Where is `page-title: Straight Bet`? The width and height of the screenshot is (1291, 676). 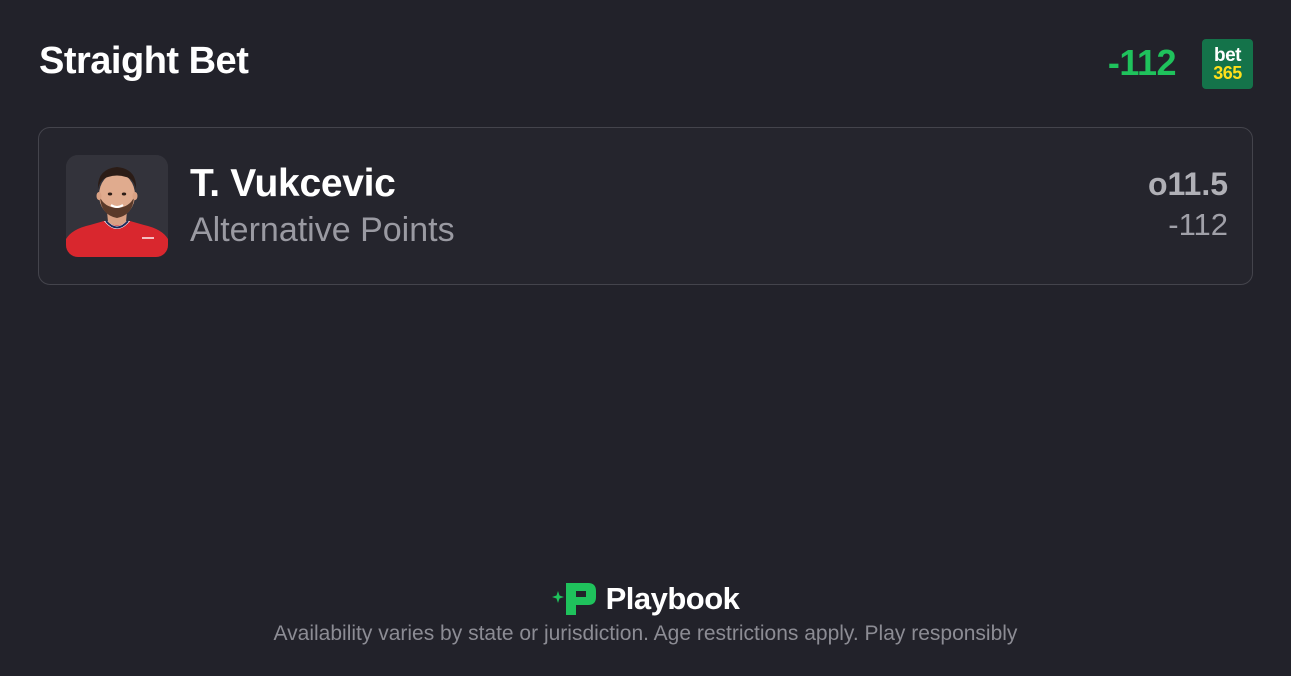
page-title: Straight Bet is located at coordinates (144, 61).